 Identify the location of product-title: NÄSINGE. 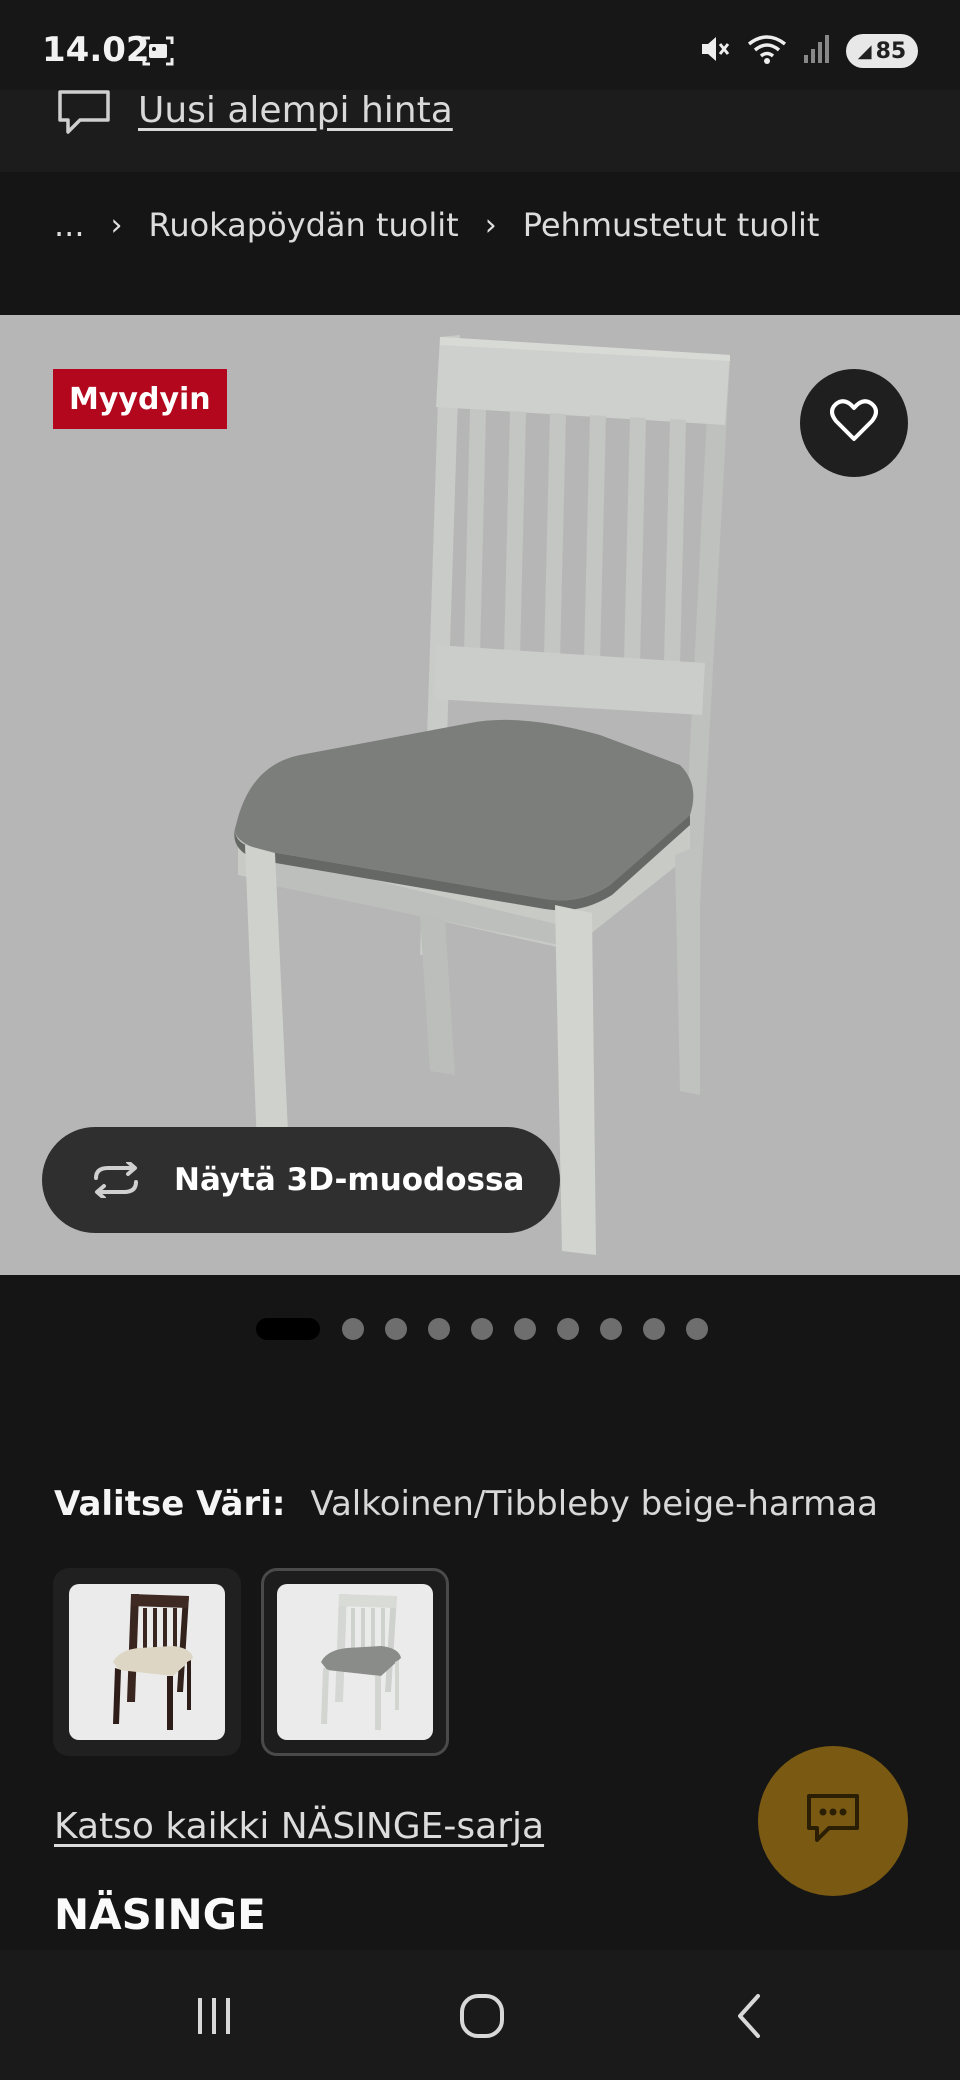
(160, 1914).